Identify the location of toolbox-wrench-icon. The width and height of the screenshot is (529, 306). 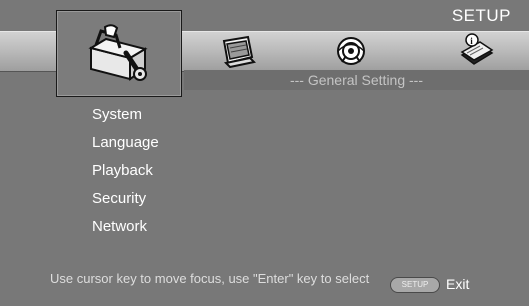
(118, 52).